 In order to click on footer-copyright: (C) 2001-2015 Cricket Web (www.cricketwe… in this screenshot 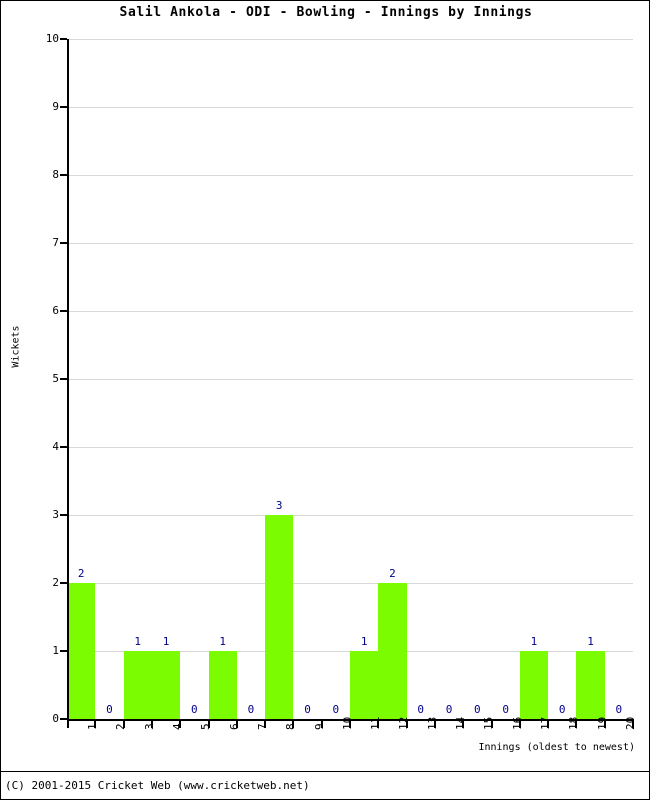, I will do `click(157, 785)`.